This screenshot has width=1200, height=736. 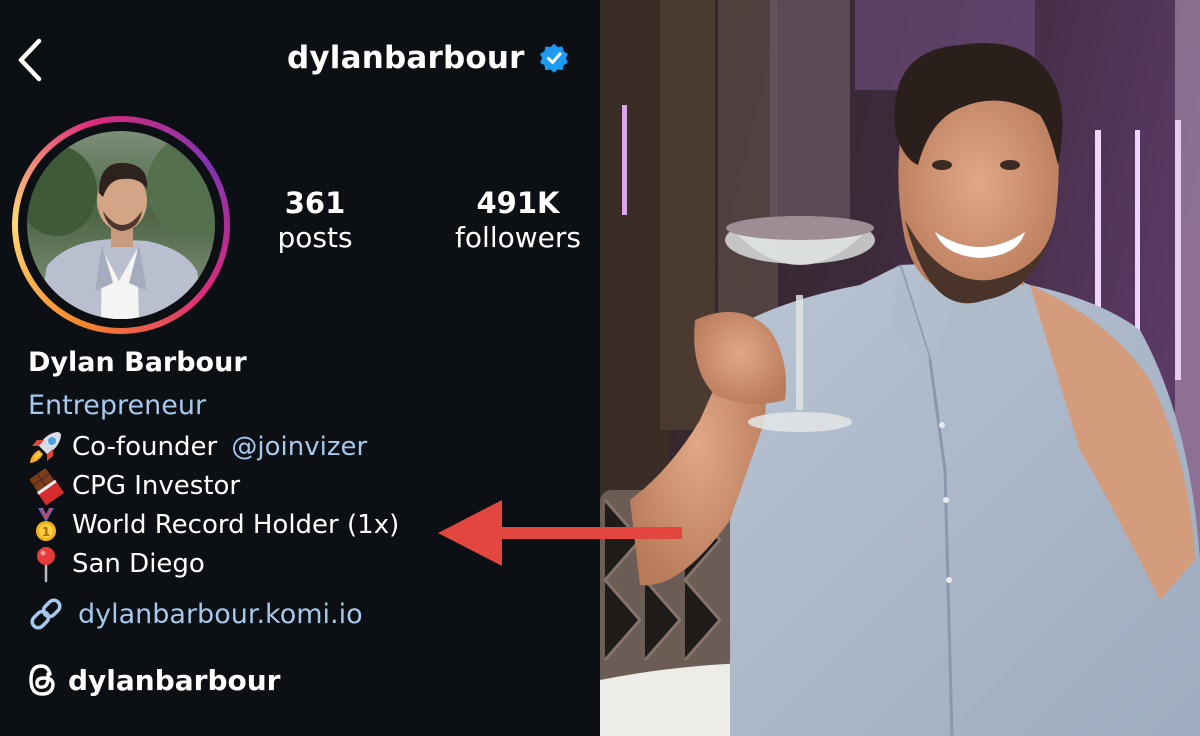 What do you see at coordinates (299, 447) in the screenshot?
I see `mention-link: @joinvizer` at bounding box center [299, 447].